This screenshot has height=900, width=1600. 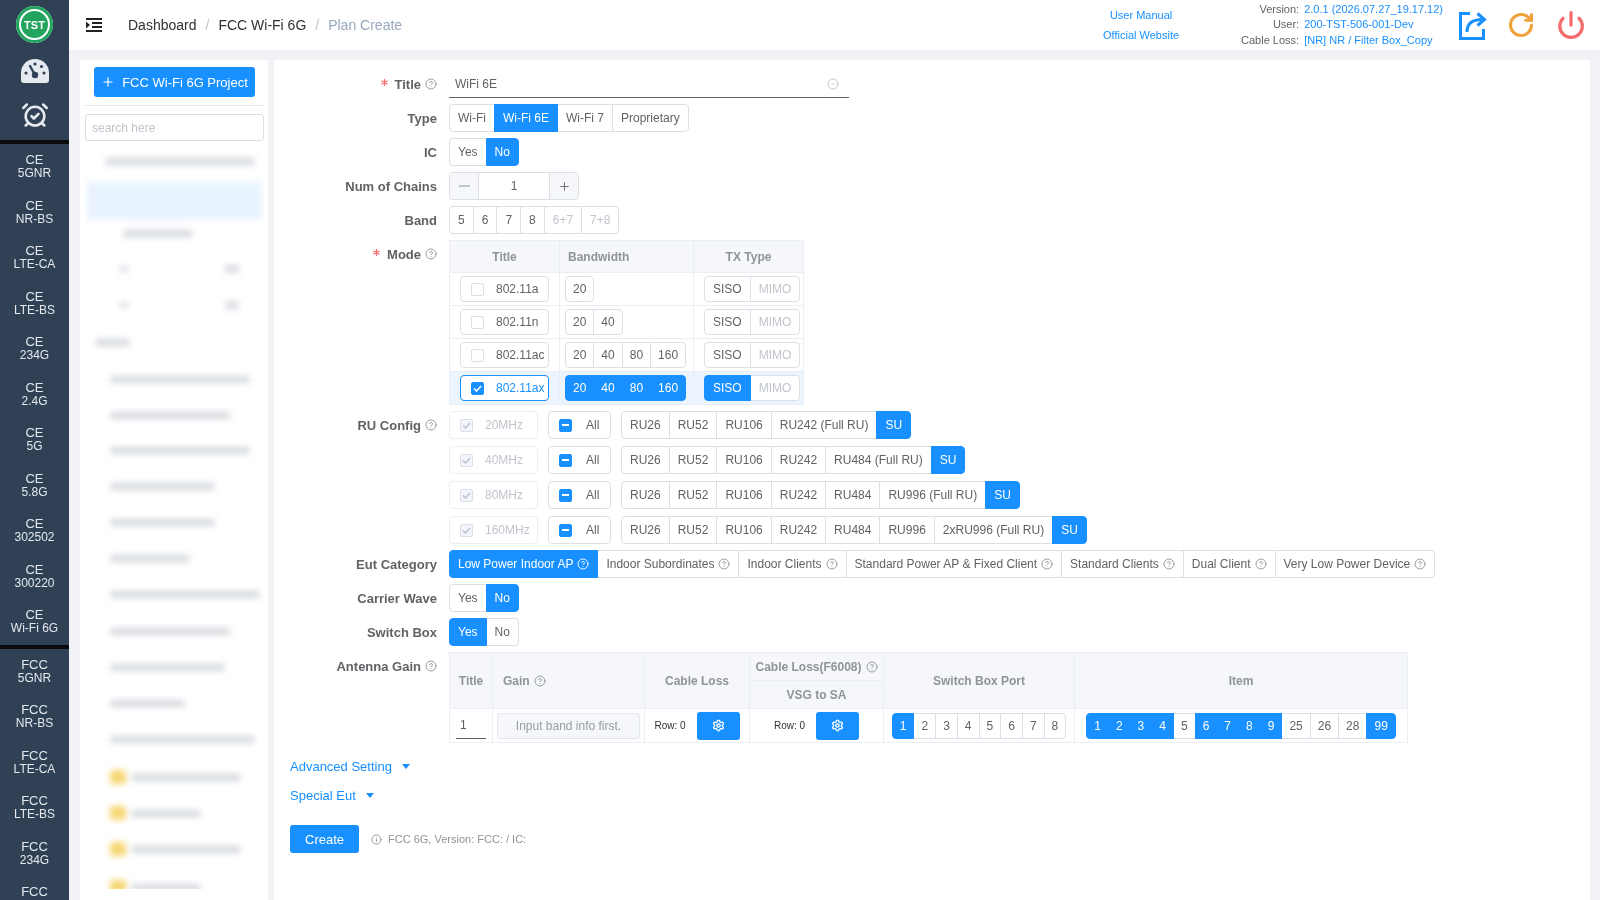 I want to click on nav-item: CE 2.4G, so click(x=34, y=394).